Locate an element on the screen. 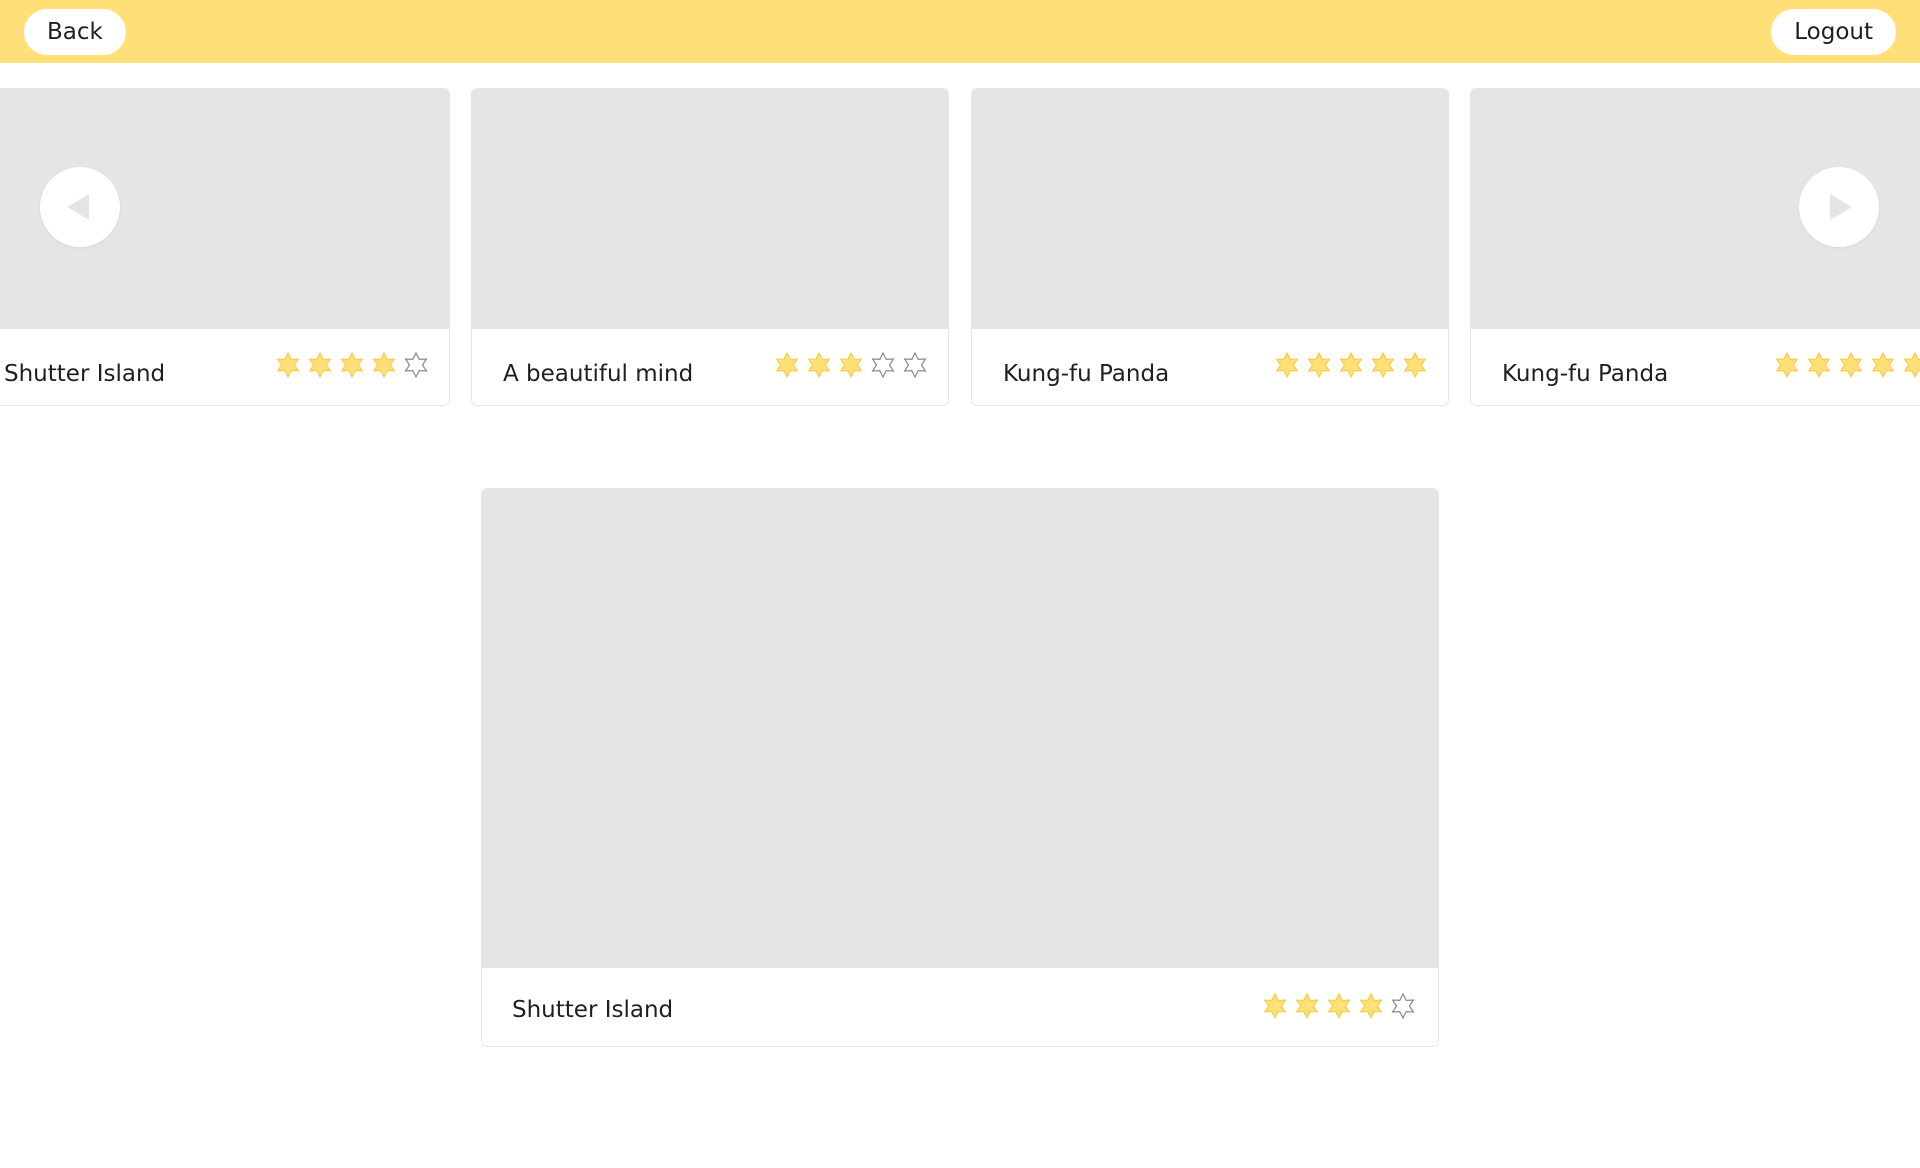 The width and height of the screenshot is (1920, 1168). carousel-next-button is located at coordinates (1839, 207).